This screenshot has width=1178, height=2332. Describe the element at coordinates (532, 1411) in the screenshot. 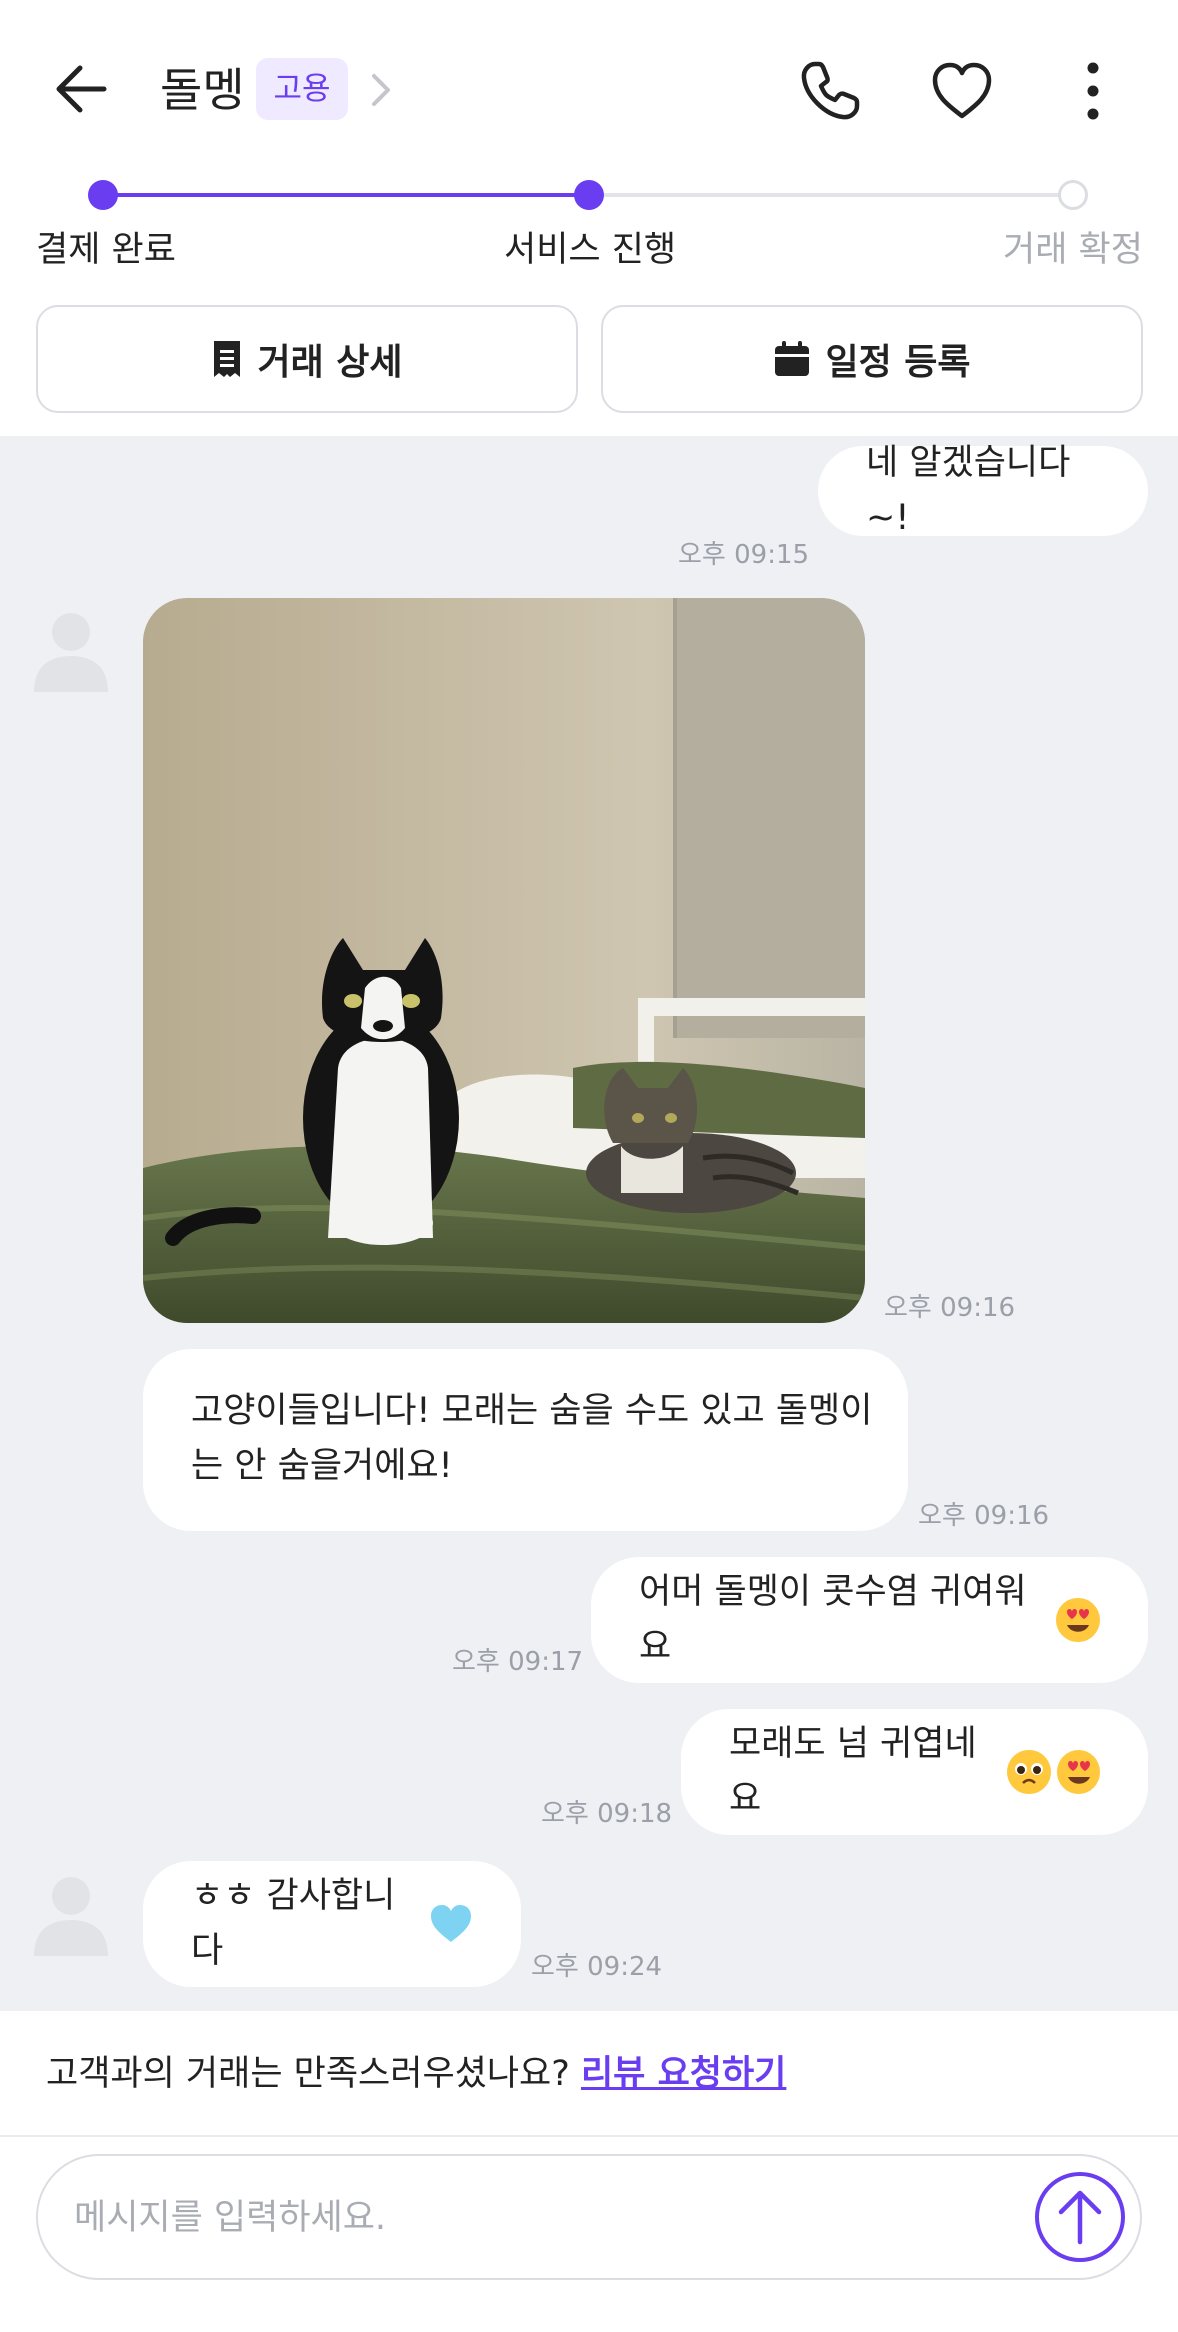

I see `message-text-line1: 고양이들입니다! 모래는 숨을 수도 있고 돌멩이` at that location.